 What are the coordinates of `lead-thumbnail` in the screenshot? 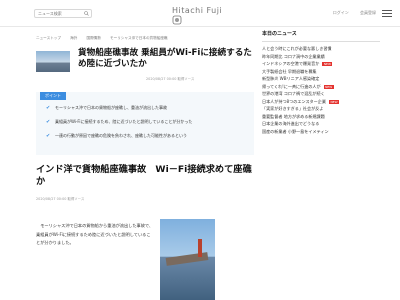 It's located at (53, 61).